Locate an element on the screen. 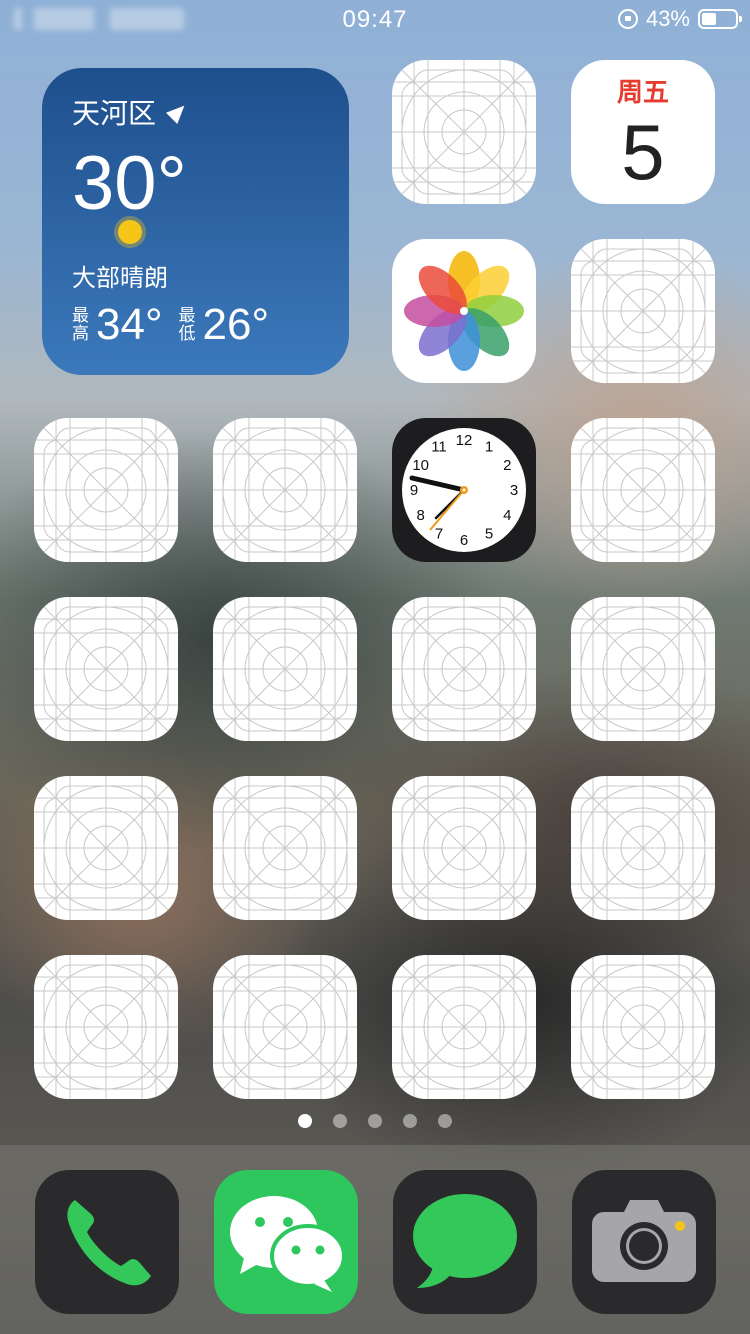 The height and width of the screenshot is (1334, 750). camera-app-icon is located at coordinates (644, 1242).